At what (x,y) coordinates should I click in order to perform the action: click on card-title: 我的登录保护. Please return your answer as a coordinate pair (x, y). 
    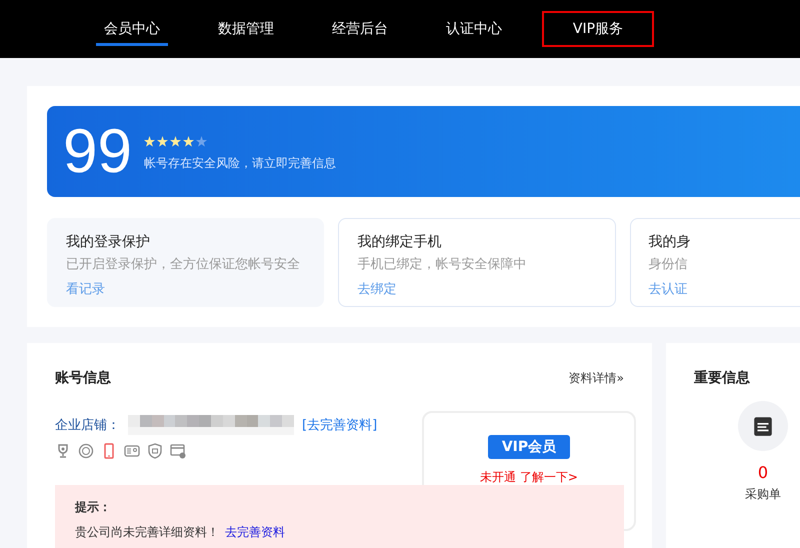
    Looking at the image, I should click on (108, 242).